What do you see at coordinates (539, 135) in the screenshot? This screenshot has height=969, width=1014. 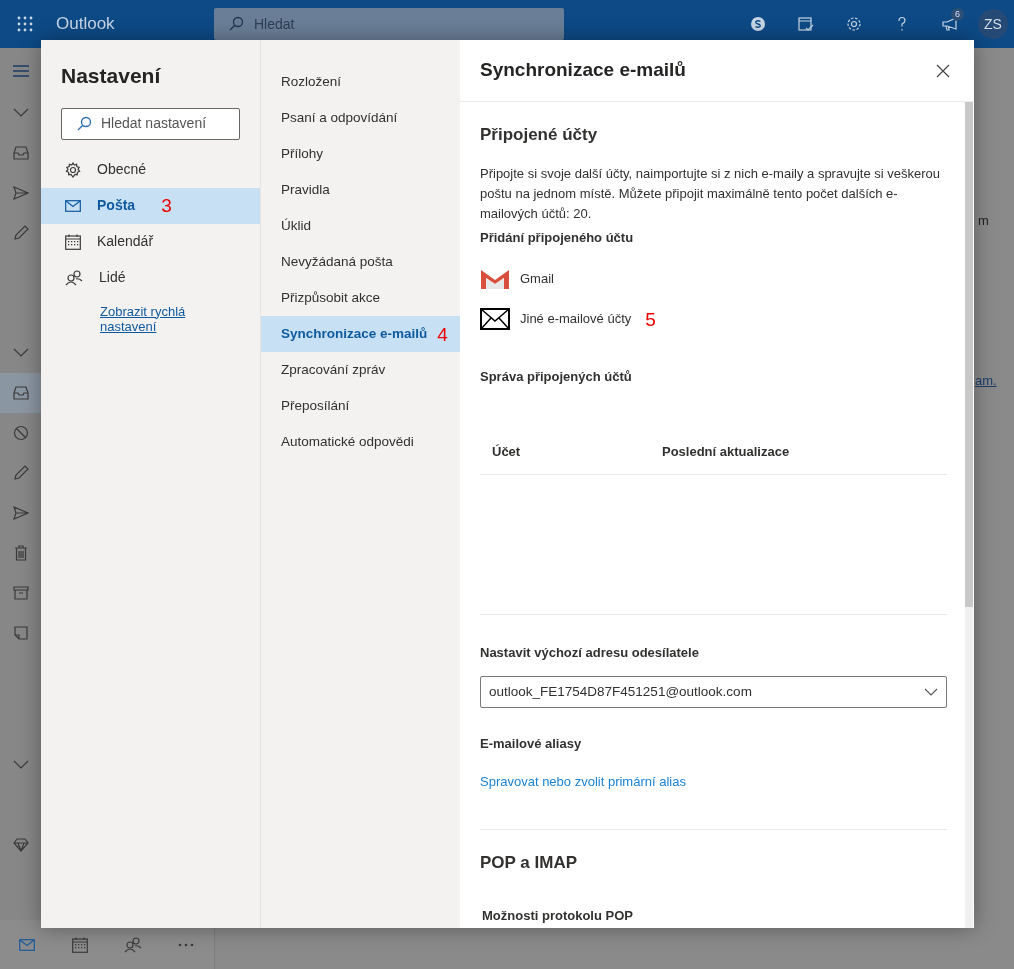 I see `section-title: Připojené účty` at bounding box center [539, 135].